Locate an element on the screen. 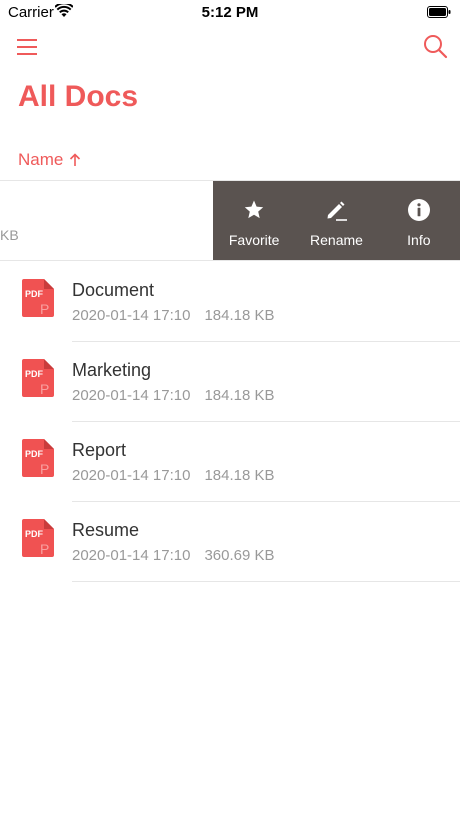 The height and width of the screenshot is (818, 460). rename-label: Rename is located at coordinates (336, 240).